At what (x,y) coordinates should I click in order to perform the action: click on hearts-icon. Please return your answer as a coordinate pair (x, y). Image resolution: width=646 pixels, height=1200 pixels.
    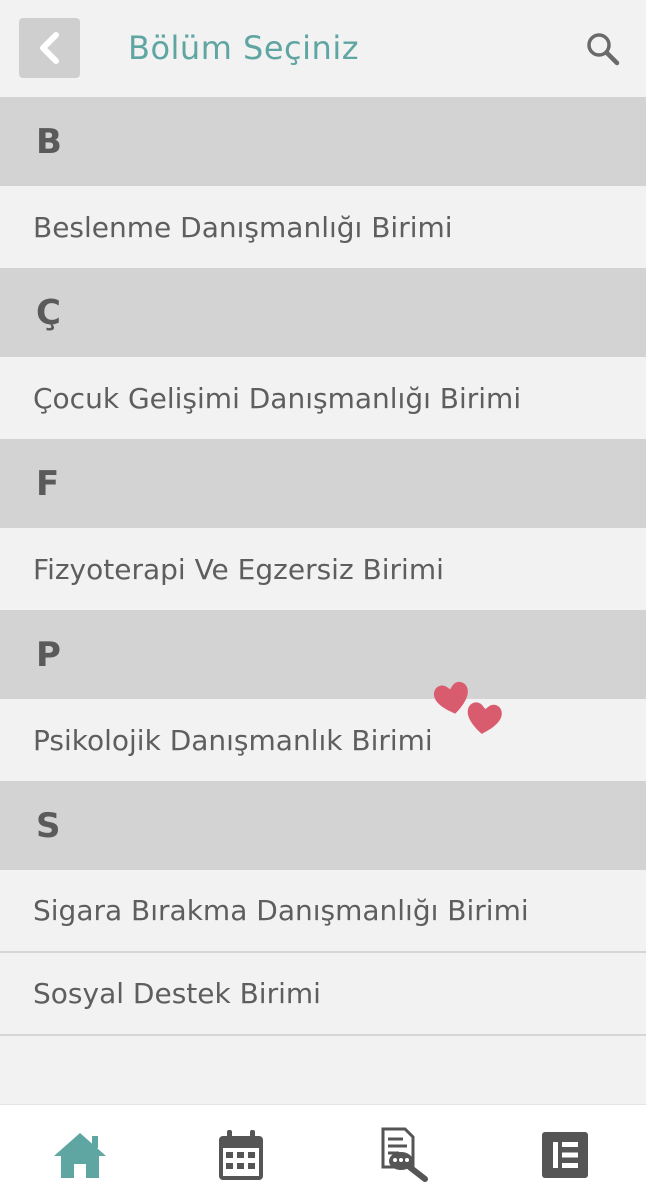
    Looking at the image, I should click on (467, 707).